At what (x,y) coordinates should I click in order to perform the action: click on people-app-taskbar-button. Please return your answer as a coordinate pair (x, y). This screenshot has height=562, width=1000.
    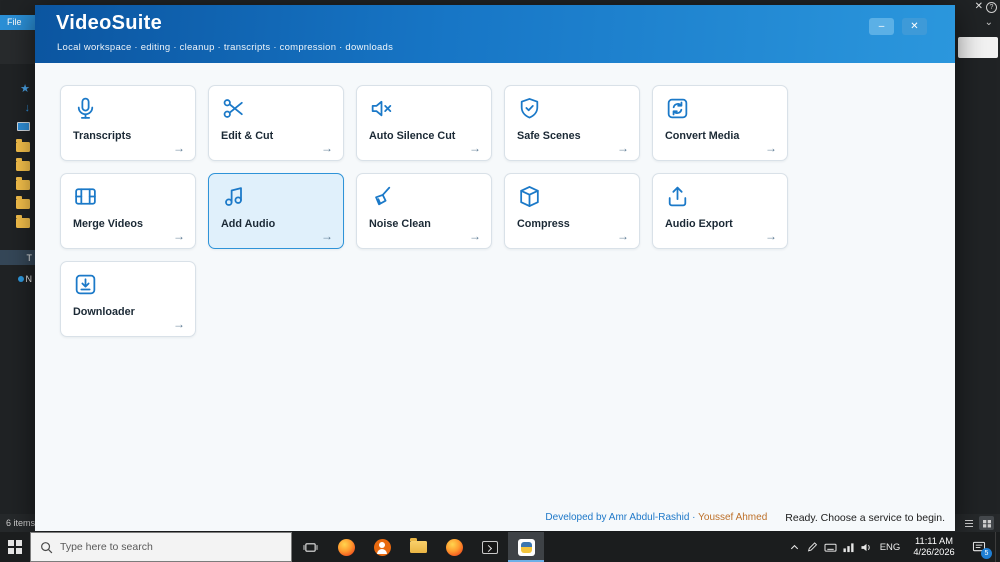
    Looking at the image, I should click on (382, 547).